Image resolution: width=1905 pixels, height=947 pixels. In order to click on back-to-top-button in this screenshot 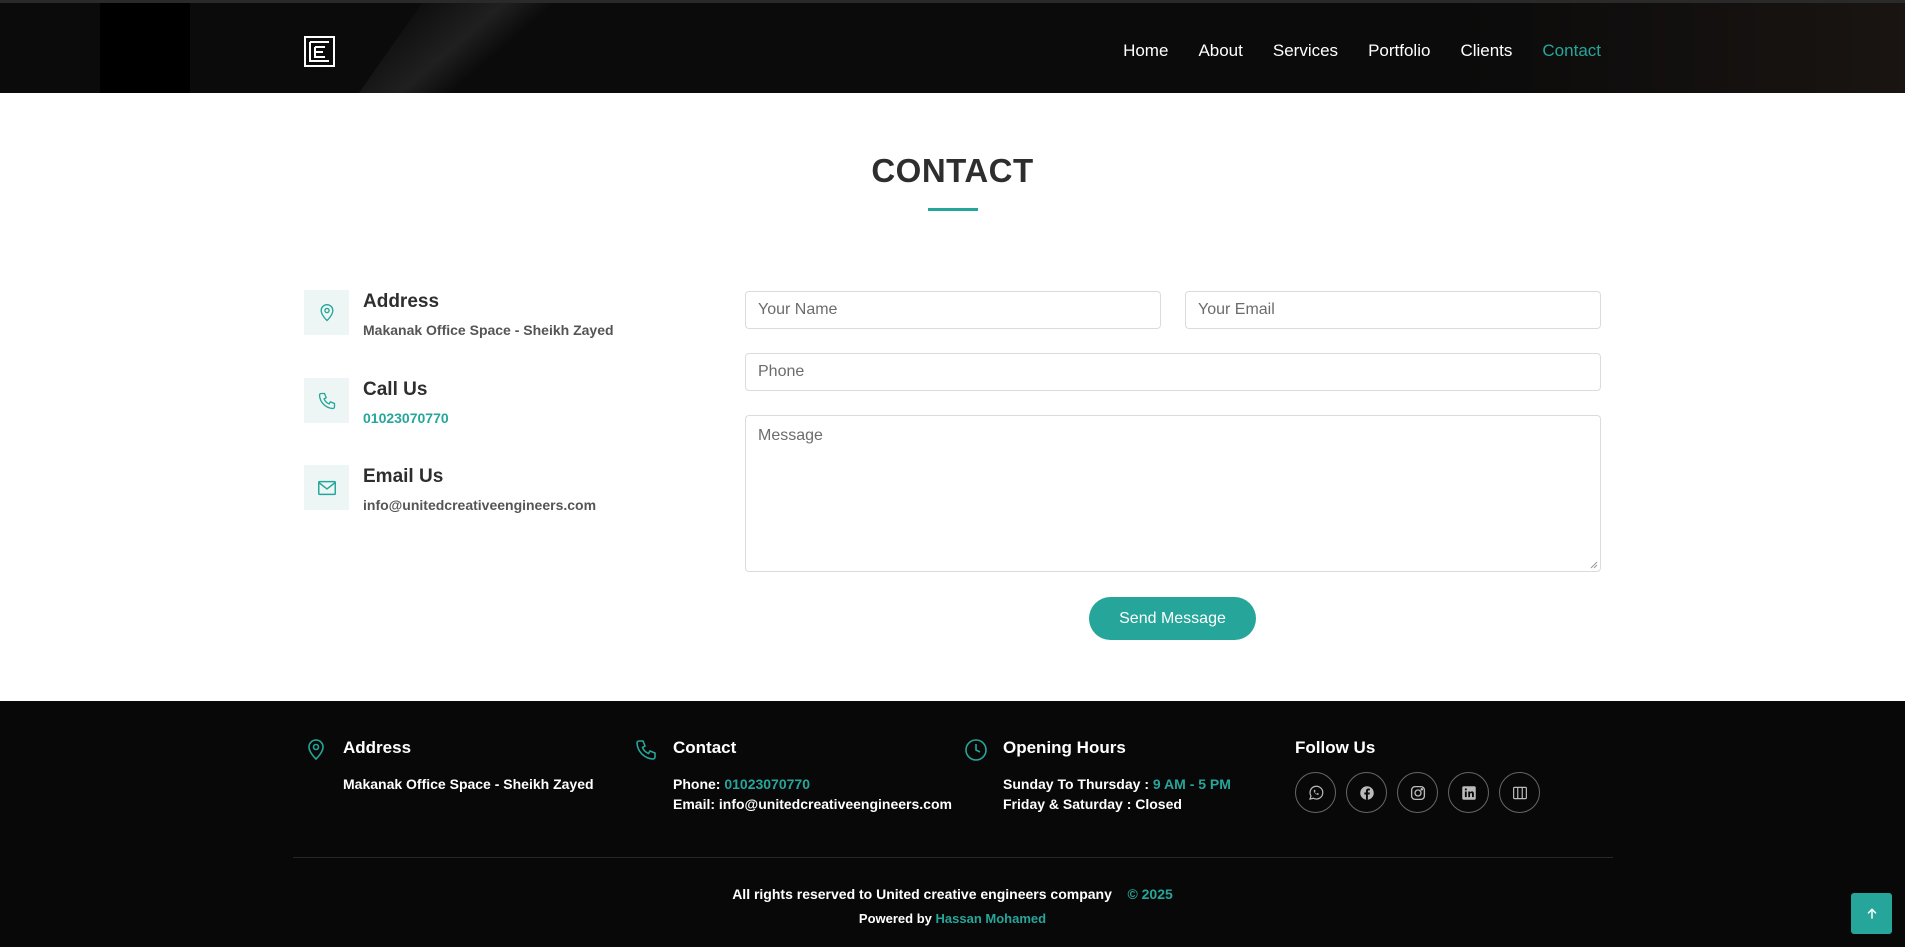, I will do `click(1871, 913)`.